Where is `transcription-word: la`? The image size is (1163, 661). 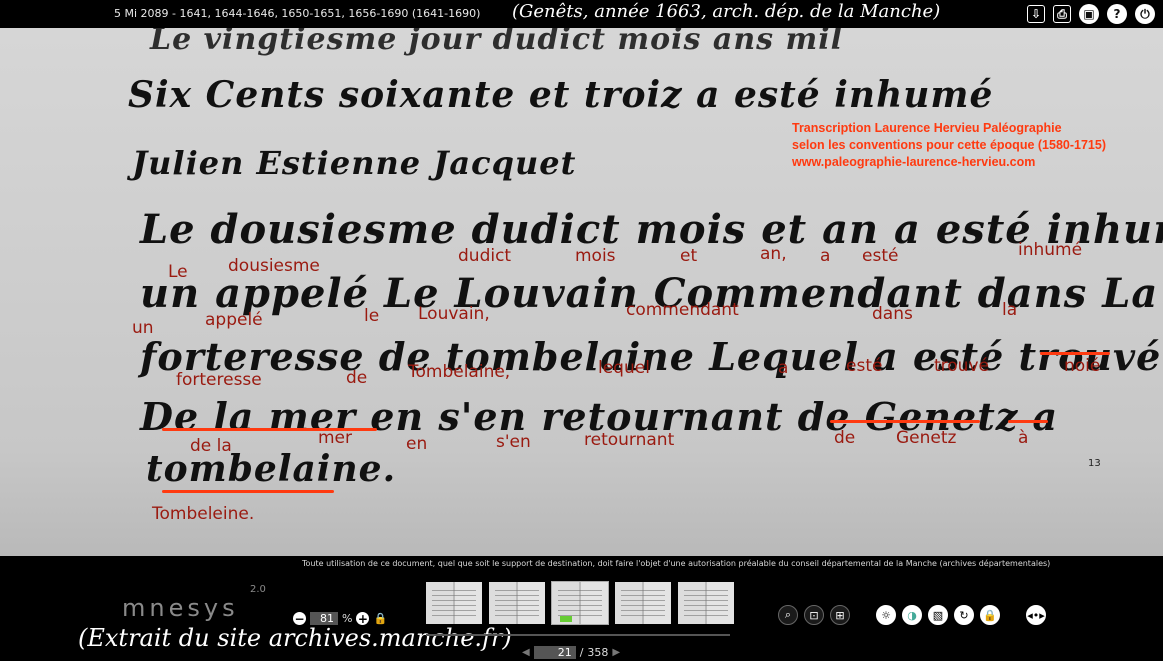
transcription-word: la is located at coordinates (1010, 310).